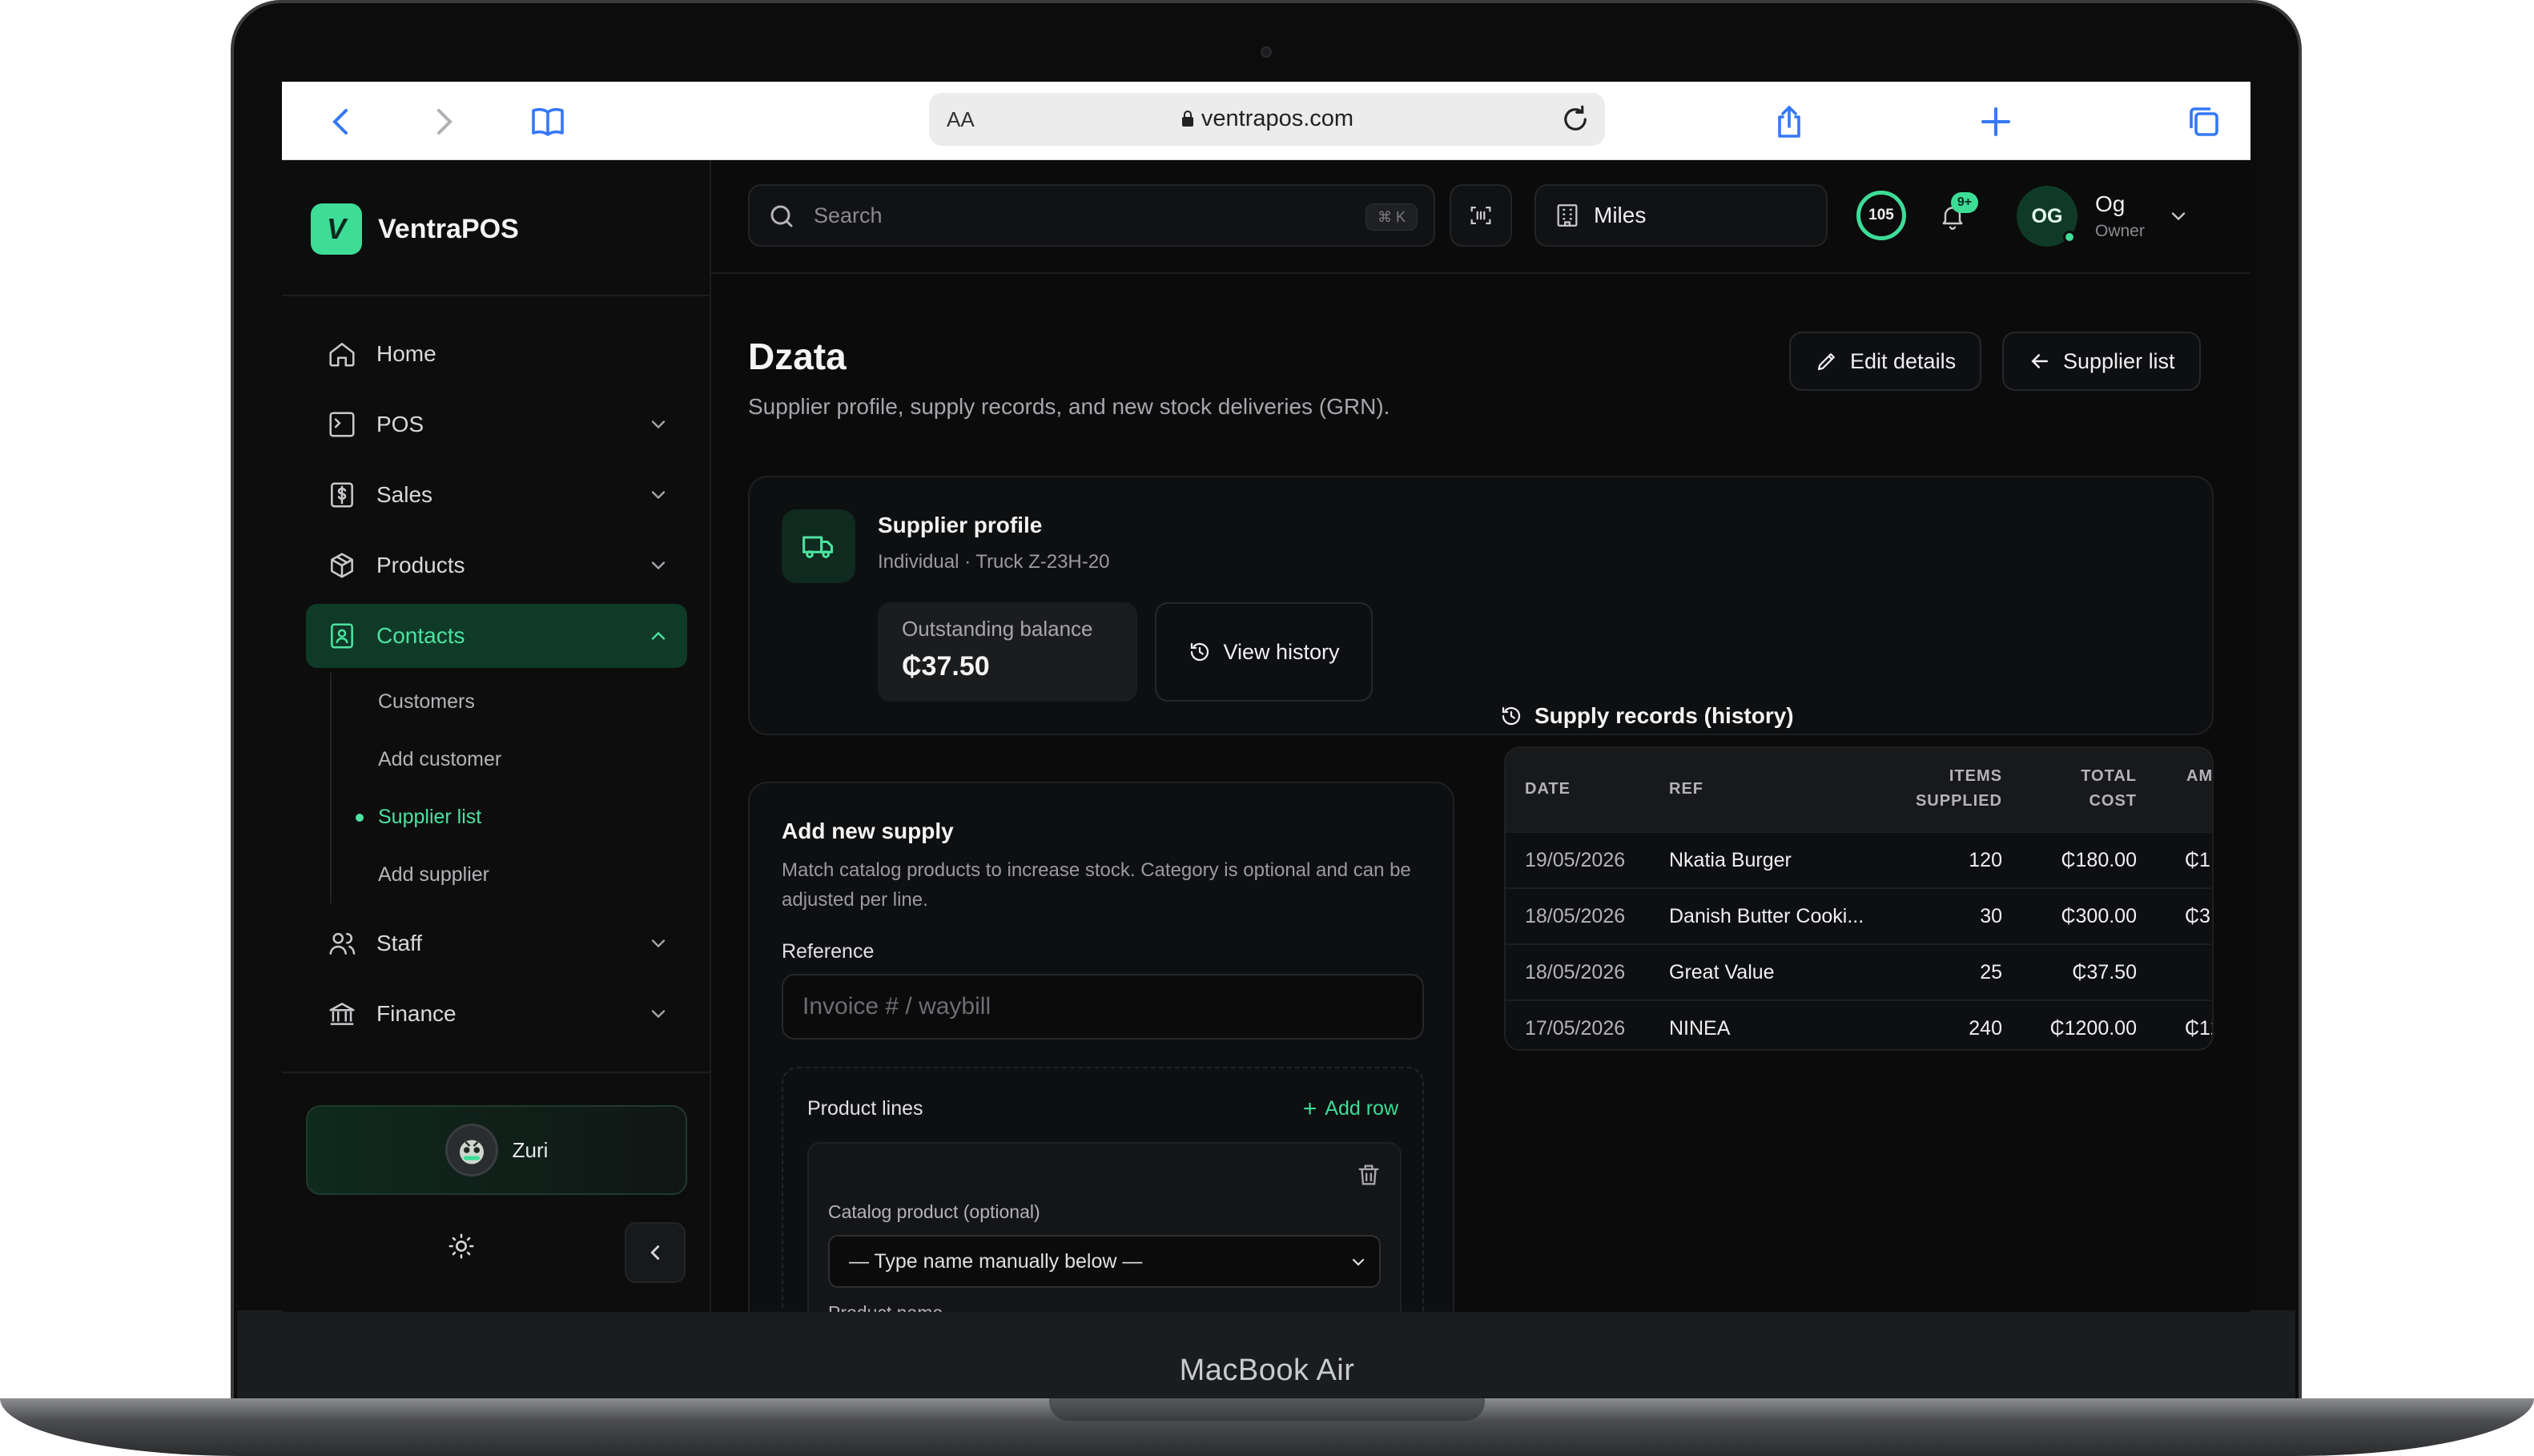  I want to click on home-icon, so click(342, 354).